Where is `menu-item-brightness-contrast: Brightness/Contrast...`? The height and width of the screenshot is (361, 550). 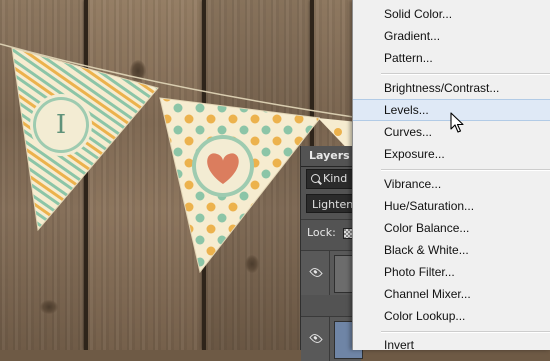
menu-item-brightness-contrast: Brightness/Contrast... is located at coordinates (451, 88).